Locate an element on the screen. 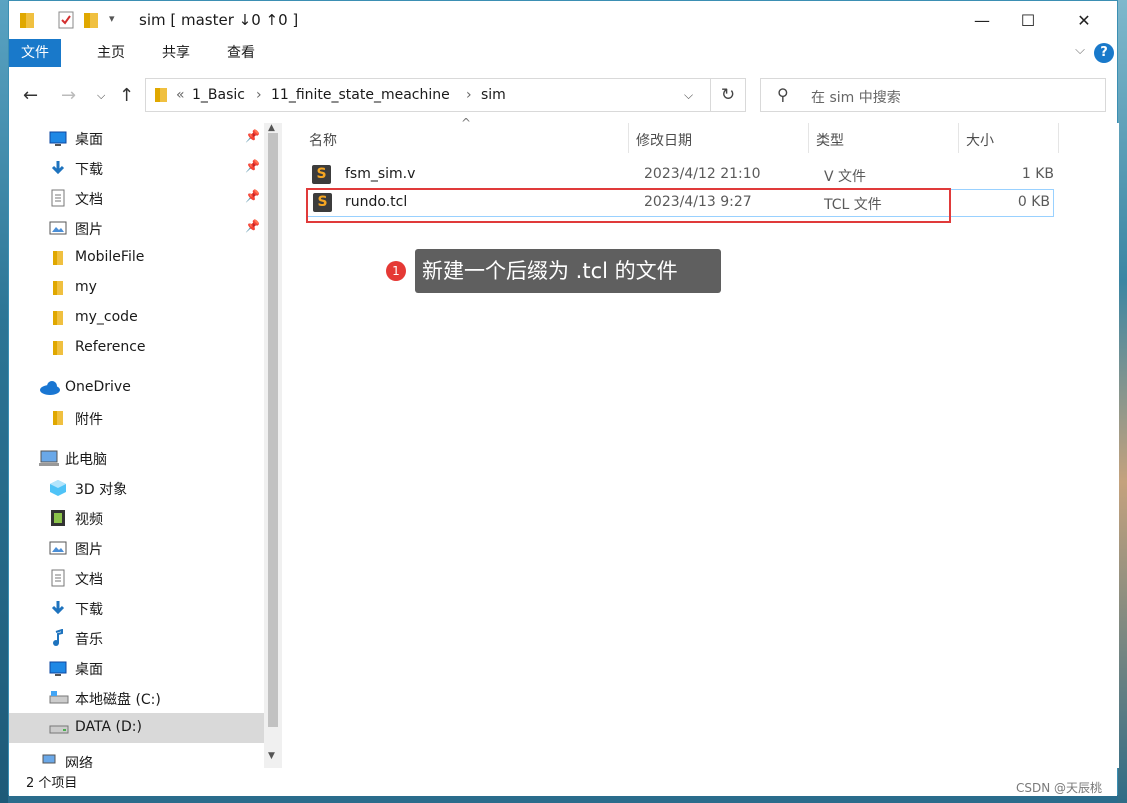  column-header-type: 类型 is located at coordinates (830, 140).